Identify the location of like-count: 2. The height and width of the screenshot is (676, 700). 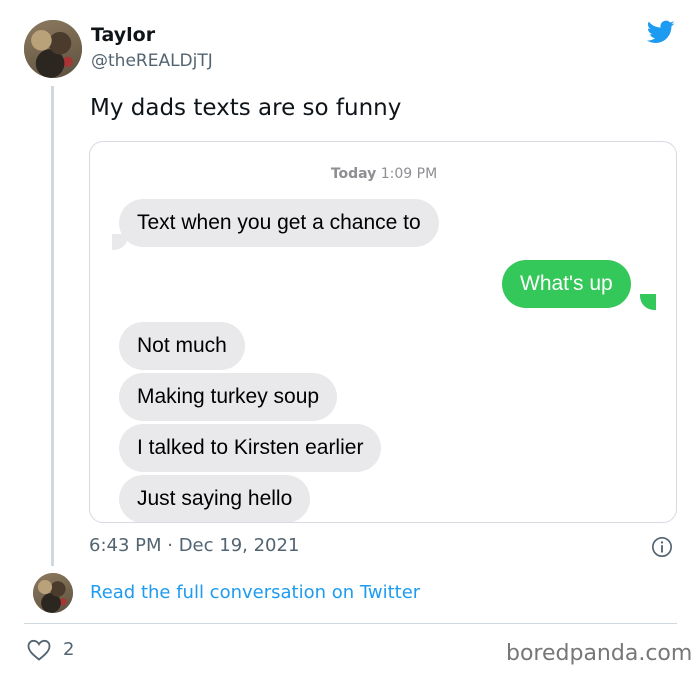
(69, 649).